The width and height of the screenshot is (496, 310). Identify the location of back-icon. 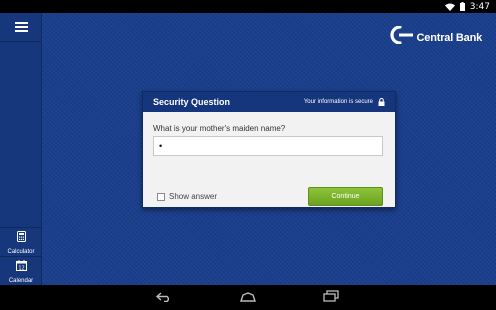
(164, 298).